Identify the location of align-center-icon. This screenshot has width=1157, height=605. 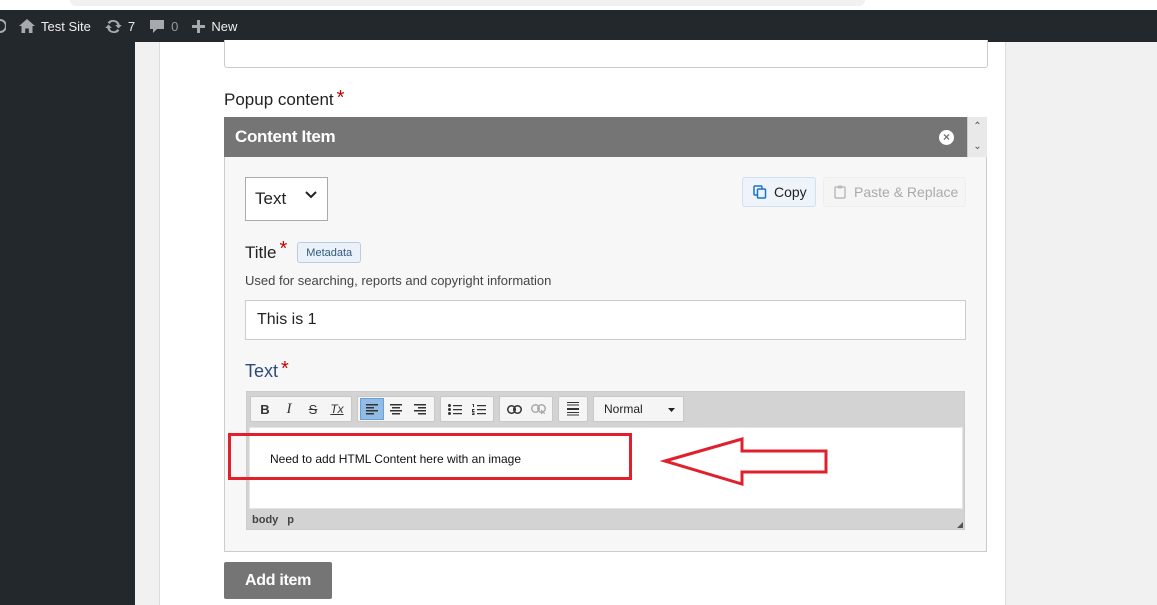
(396, 408).